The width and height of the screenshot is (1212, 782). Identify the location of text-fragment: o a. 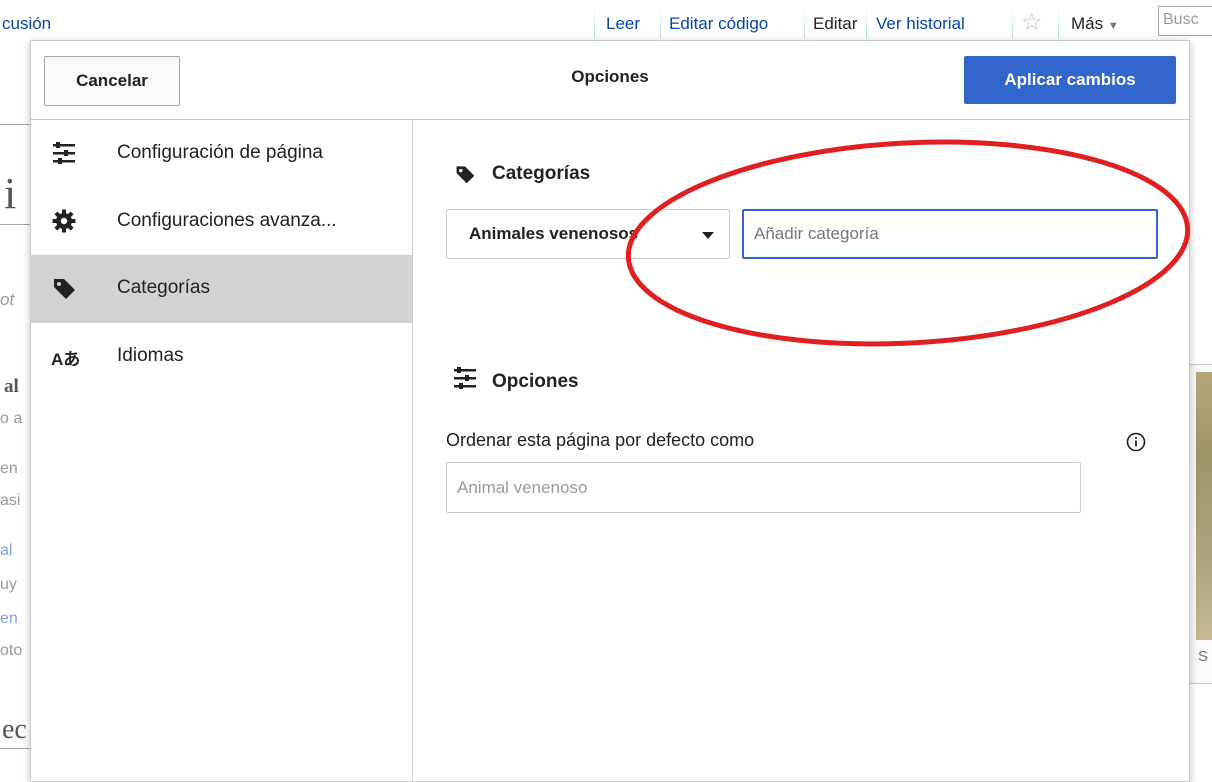
(11, 418).